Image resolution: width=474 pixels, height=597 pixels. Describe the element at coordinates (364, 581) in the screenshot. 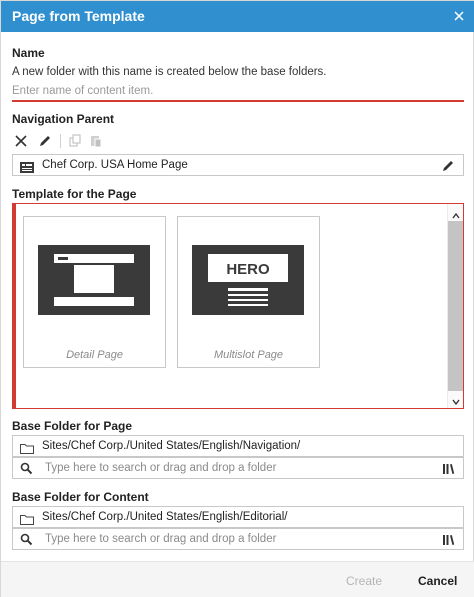

I see `create-button: Create` at that location.